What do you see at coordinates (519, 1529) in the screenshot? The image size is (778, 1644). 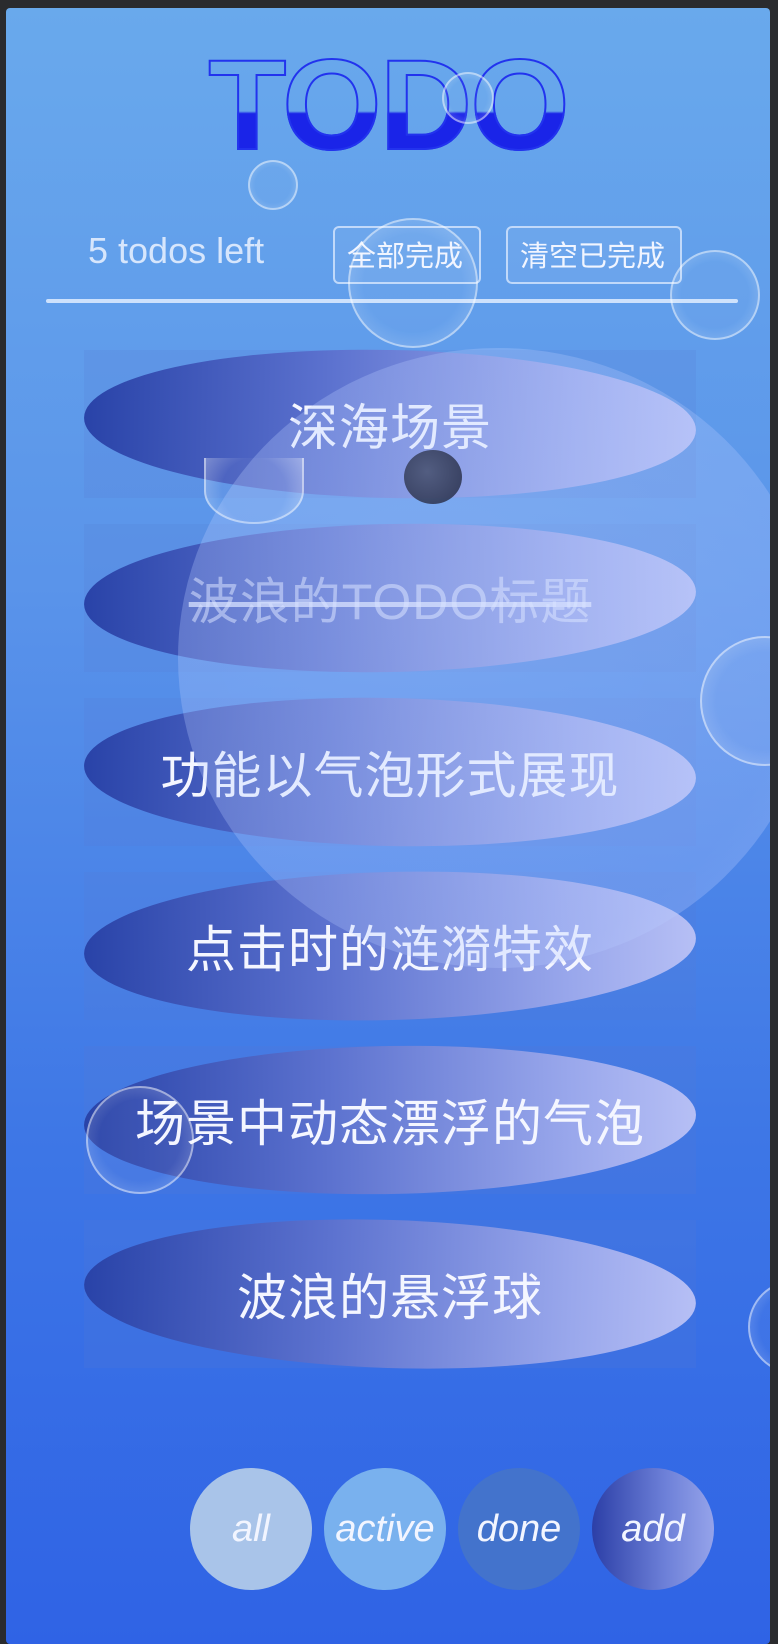 I see `filter-done-button: done` at bounding box center [519, 1529].